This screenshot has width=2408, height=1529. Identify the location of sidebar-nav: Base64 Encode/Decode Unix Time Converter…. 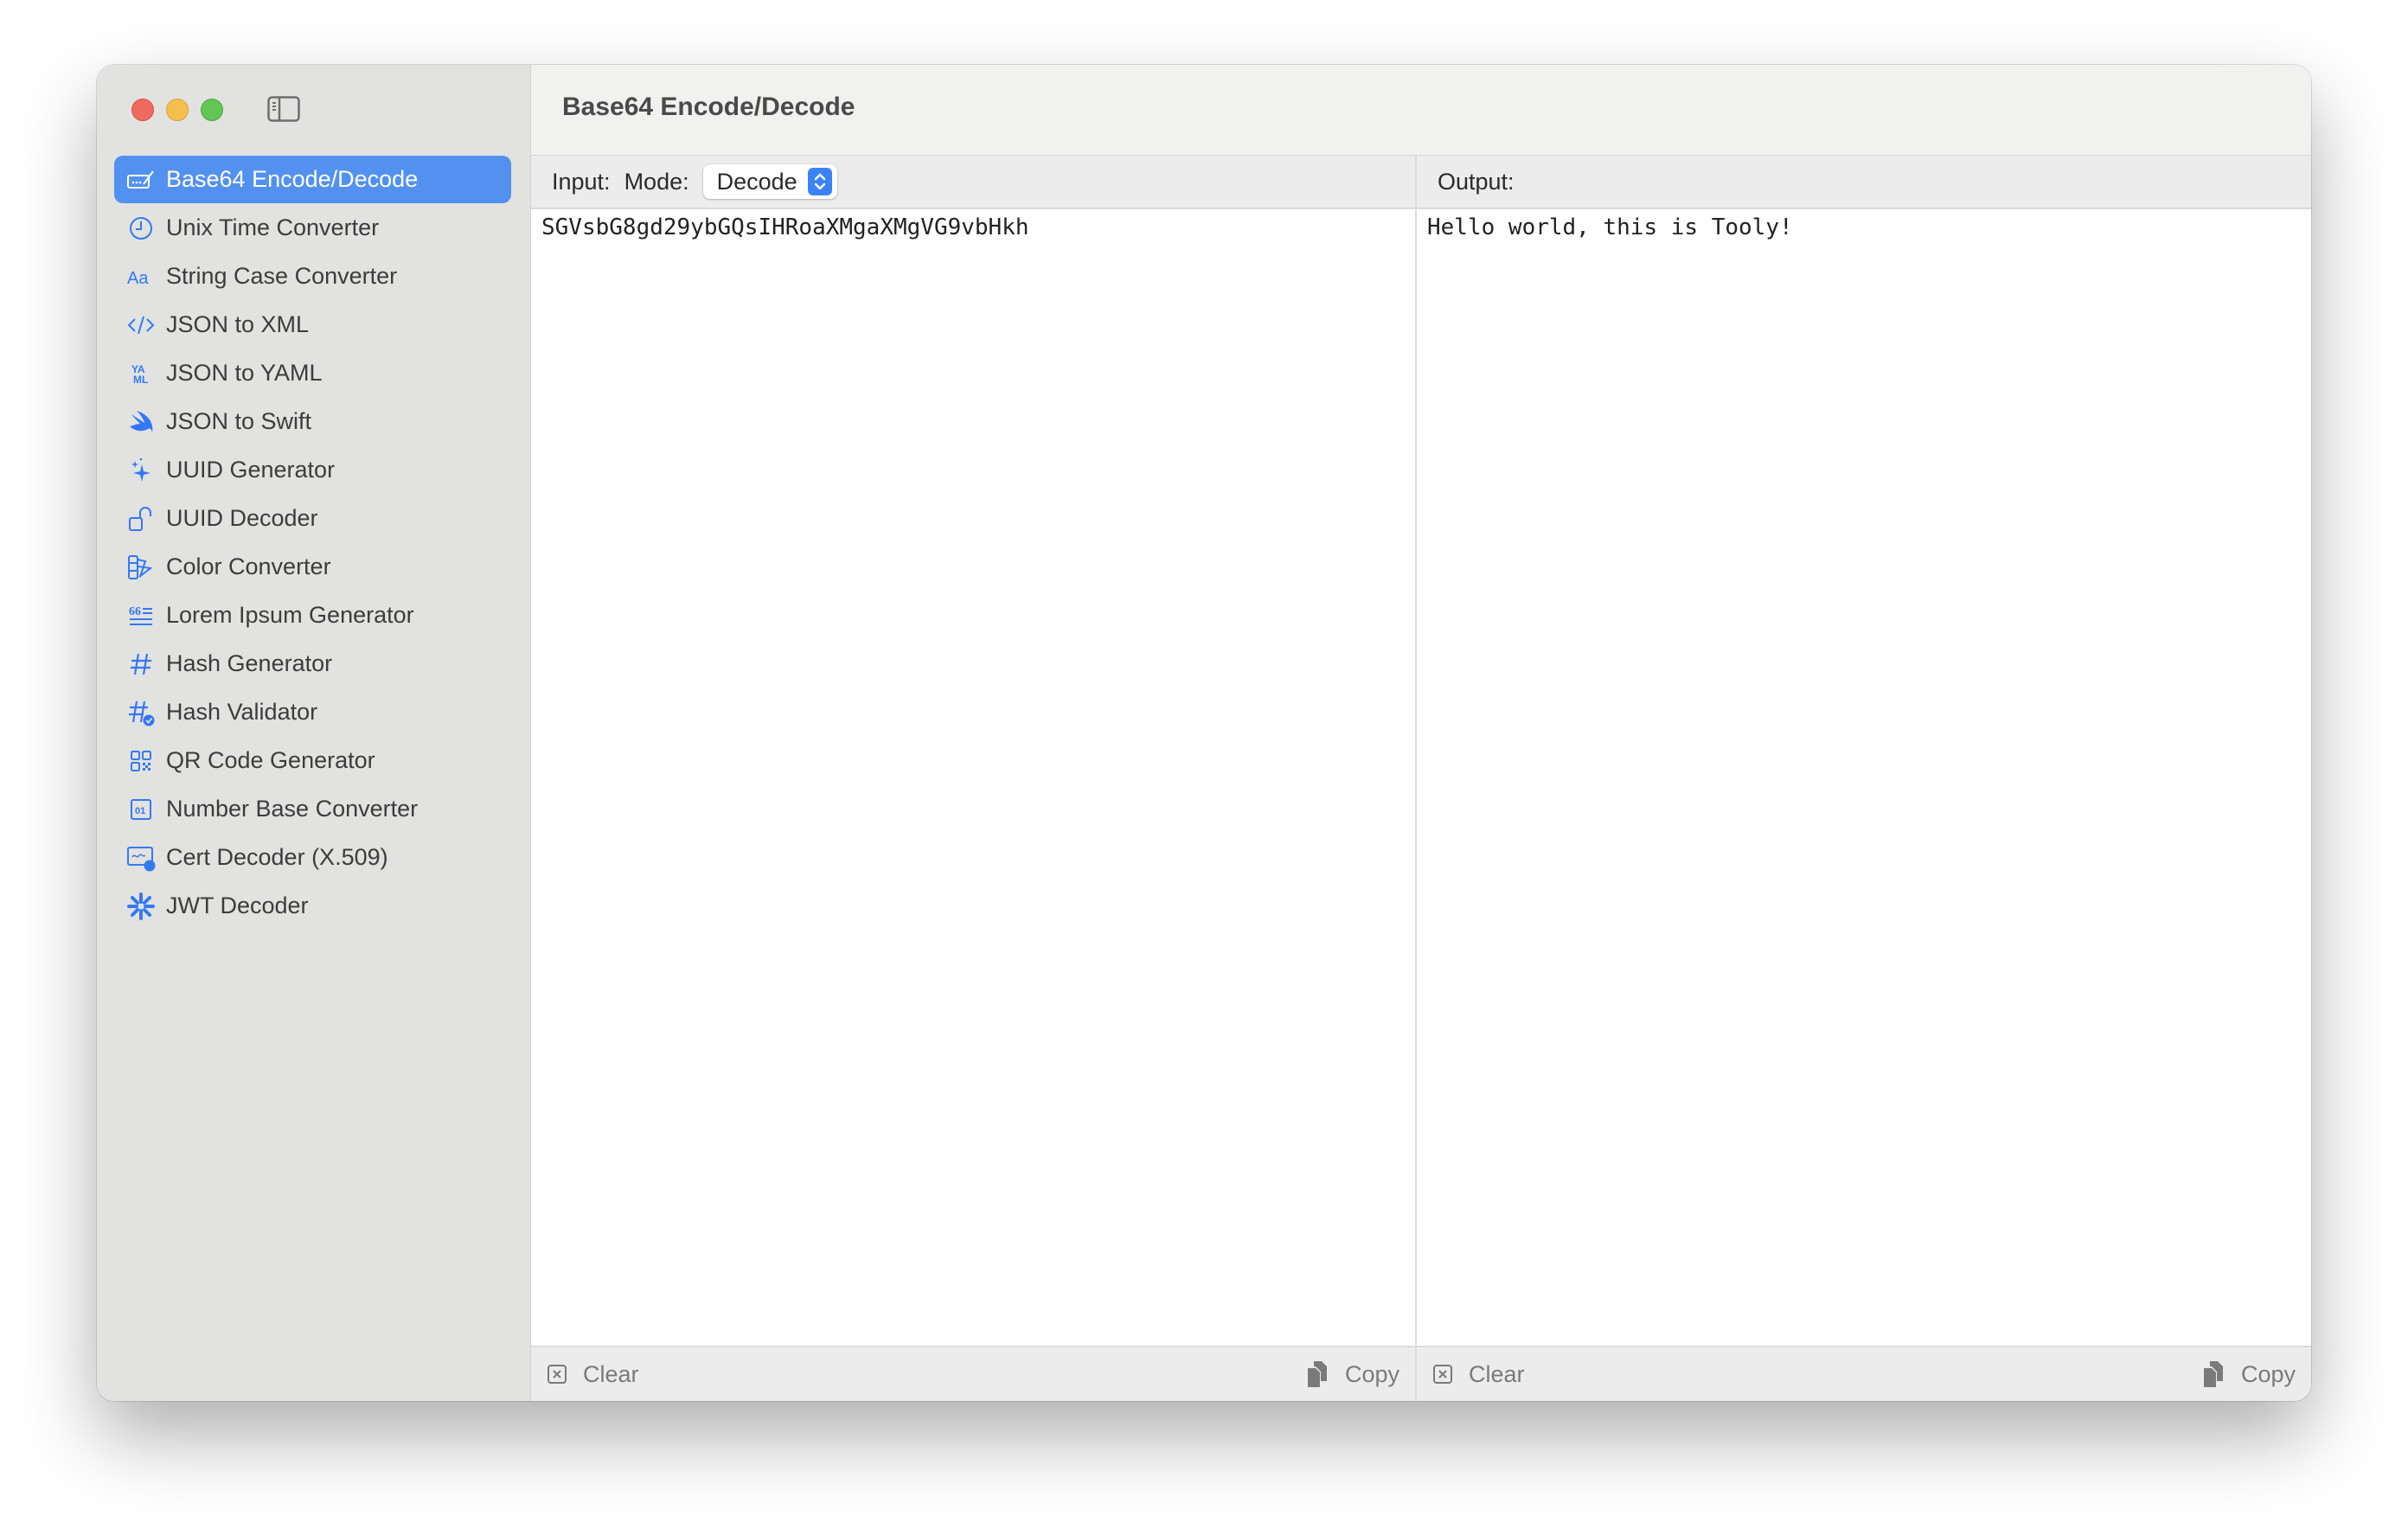
(312, 543).